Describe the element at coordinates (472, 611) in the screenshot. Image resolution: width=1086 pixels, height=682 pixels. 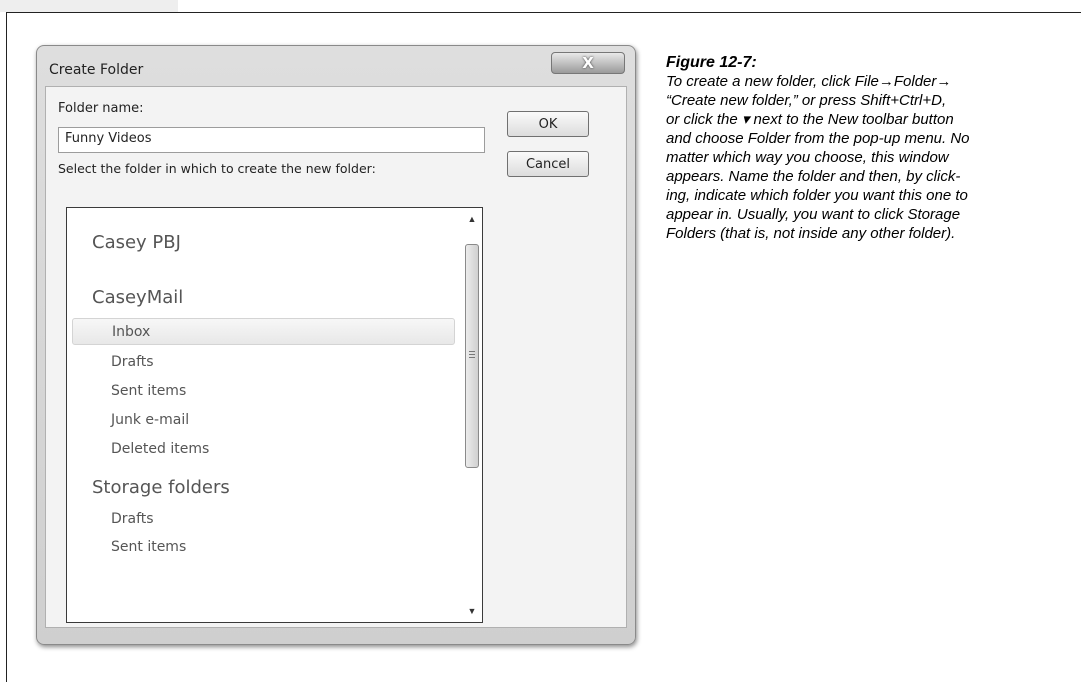
I see `scroll-down-arrow-icon: ▼` at that location.